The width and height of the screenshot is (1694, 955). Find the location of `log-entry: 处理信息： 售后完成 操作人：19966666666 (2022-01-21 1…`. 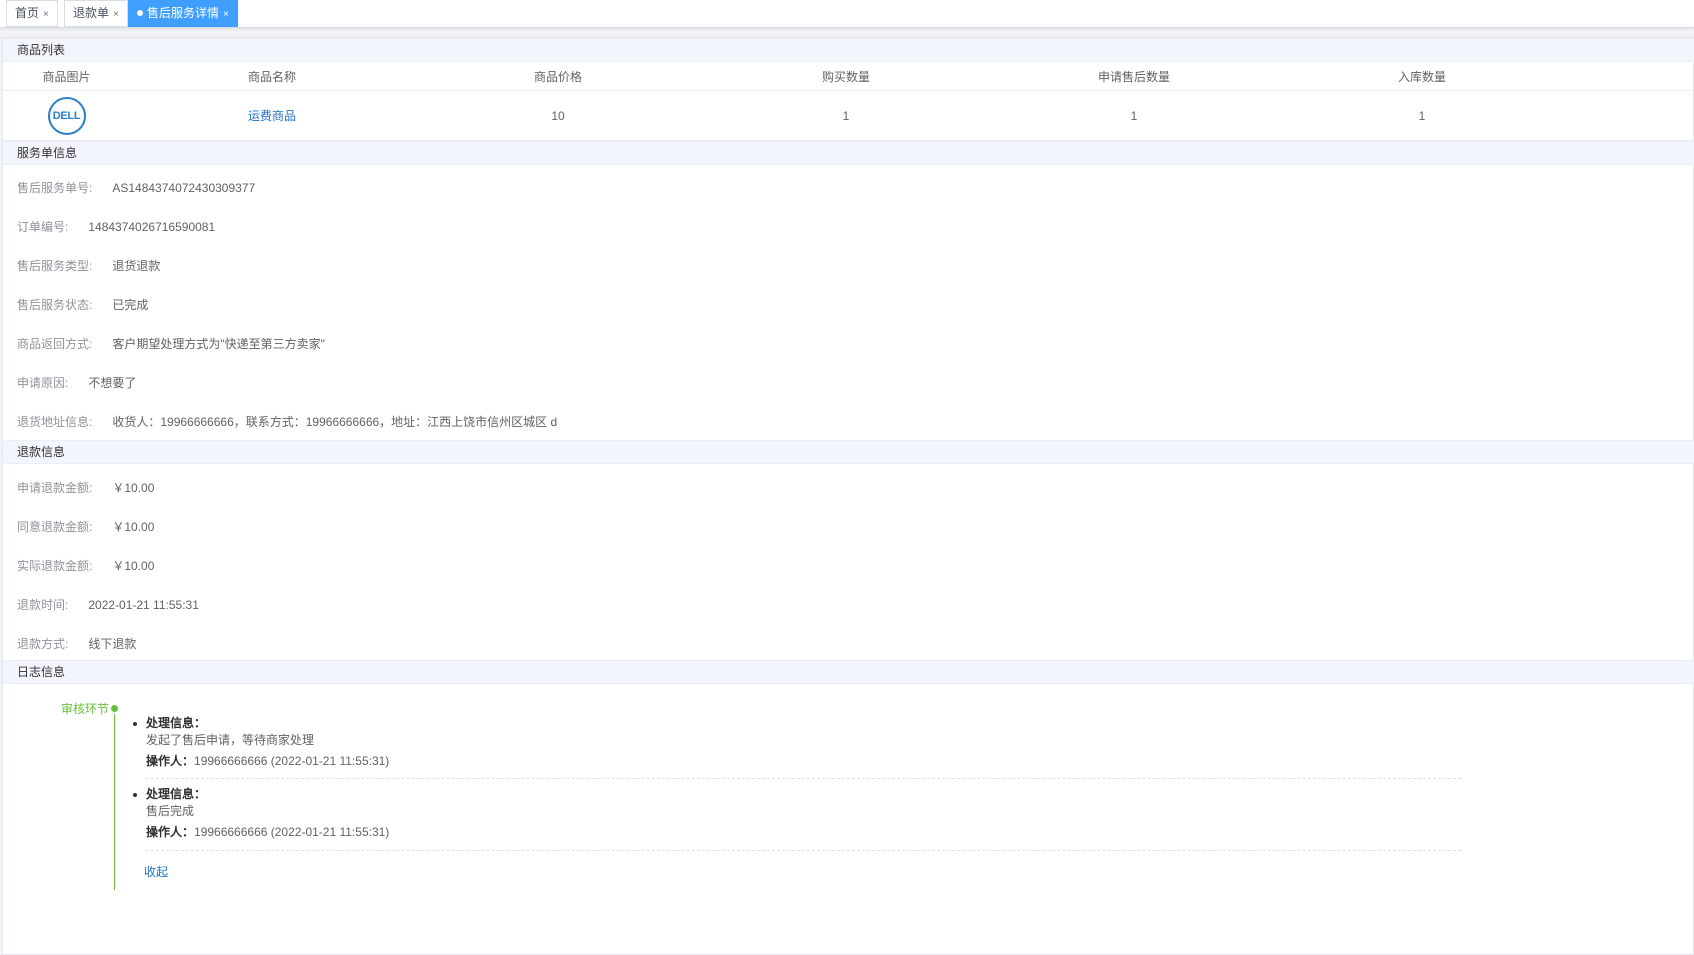

log-entry: 处理信息： 售后完成 操作人：19966666666 (2022-01-21 1… is located at coordinates (797, 813).